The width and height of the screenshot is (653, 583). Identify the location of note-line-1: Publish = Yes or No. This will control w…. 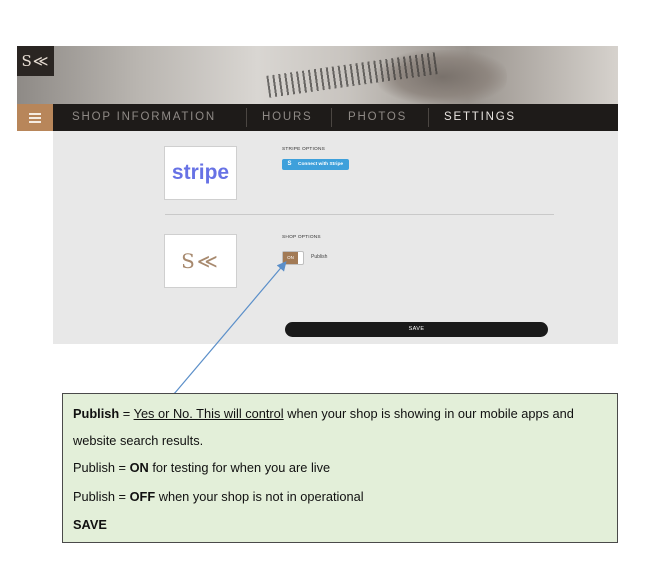
(323, 413).